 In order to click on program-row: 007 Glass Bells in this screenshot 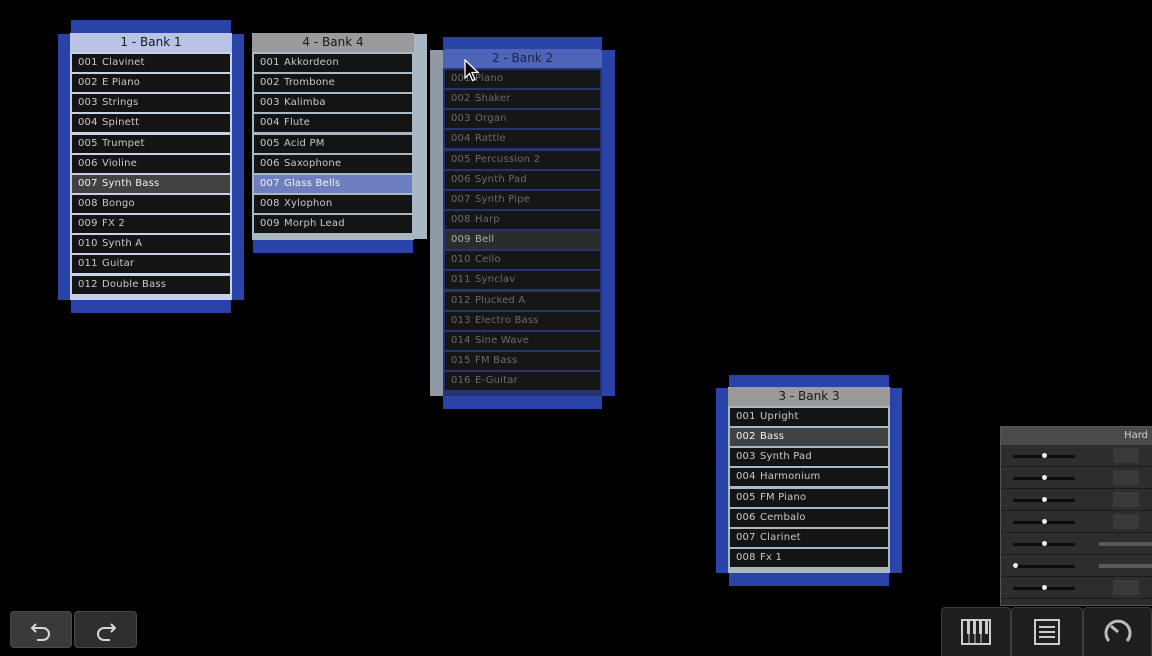, I will do `click(333, 183)`.